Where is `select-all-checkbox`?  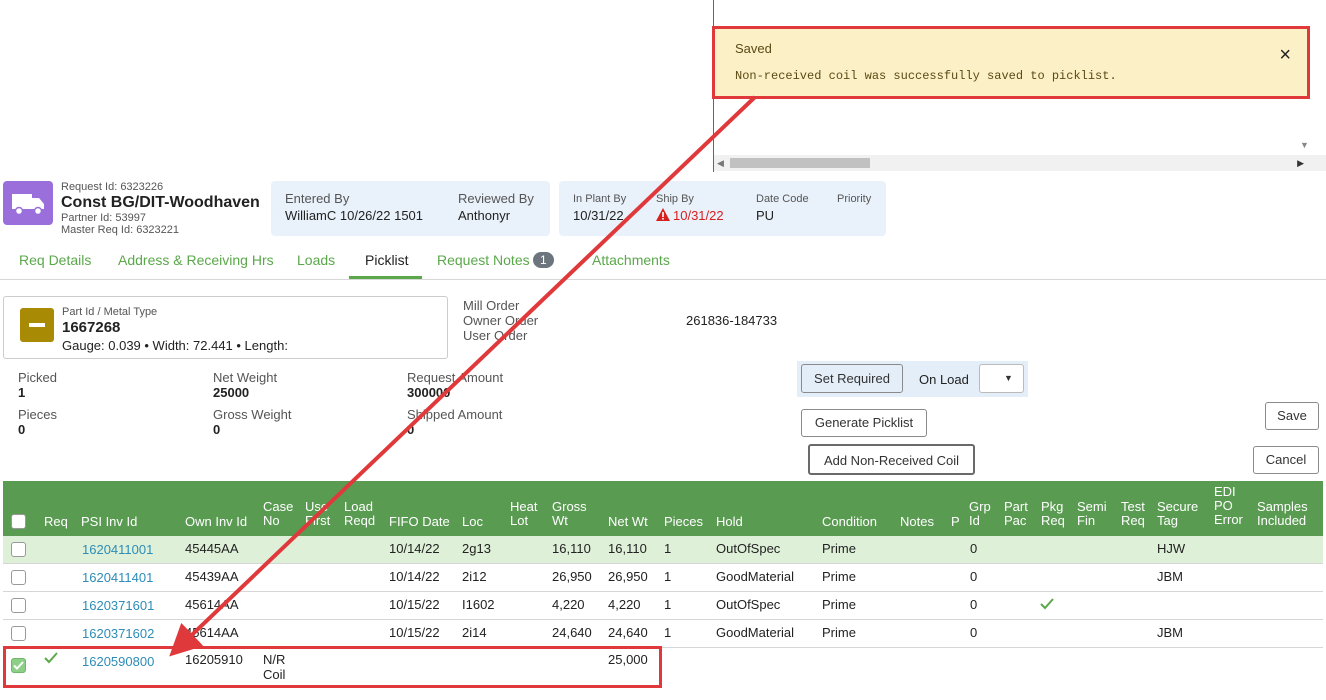 select-all-checkbox is located at coordinates (18, 521).